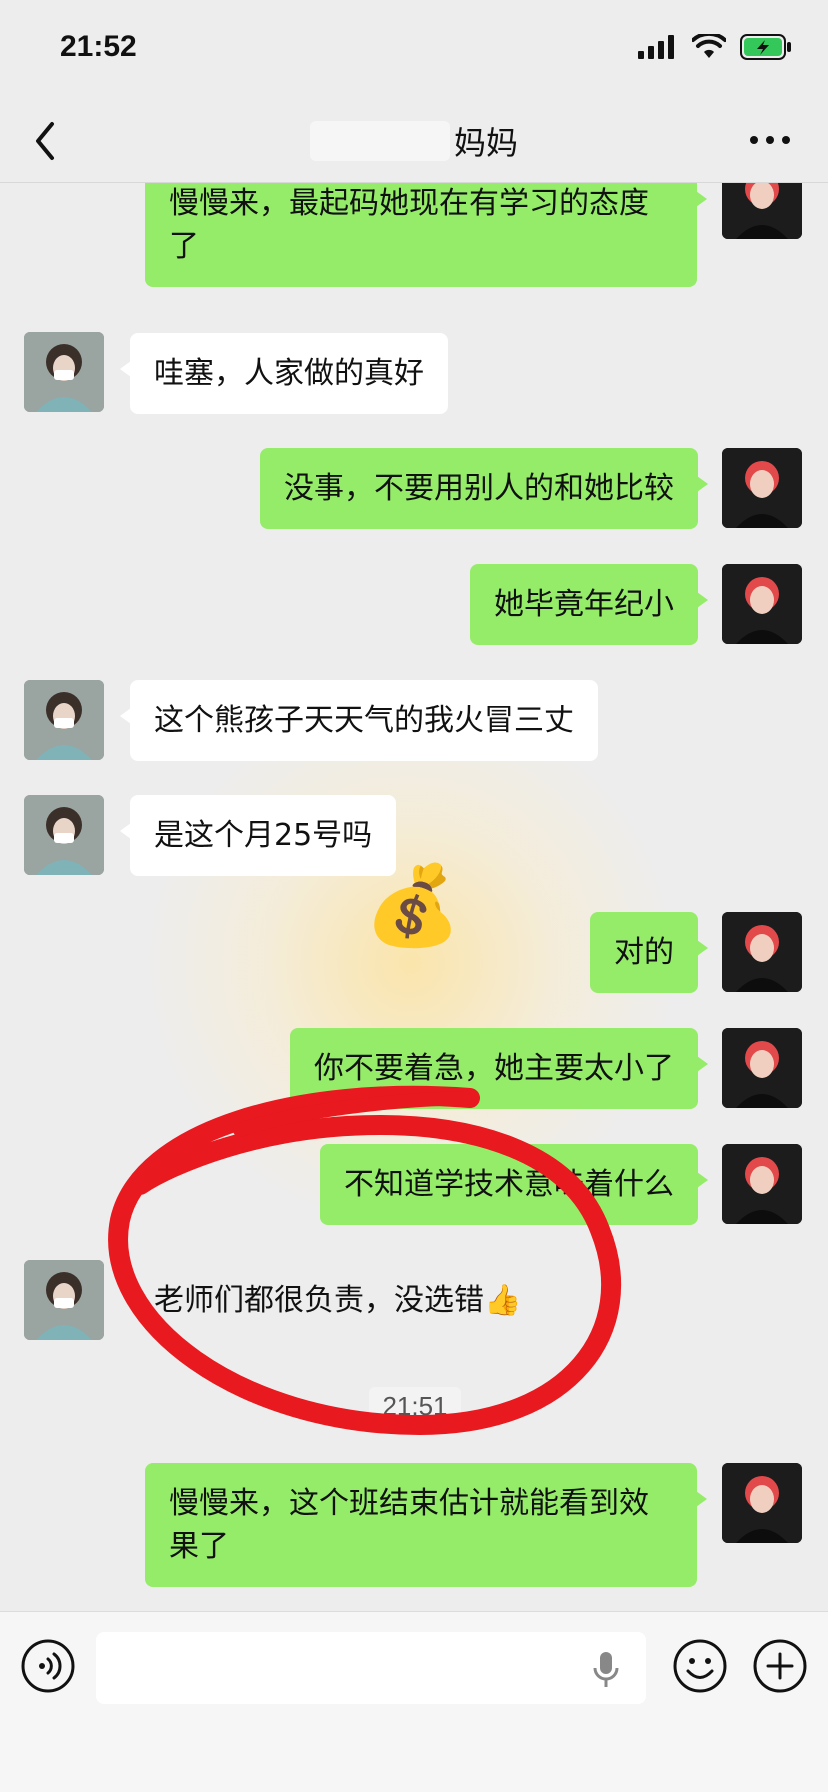  Describe the element at coordinates (284, 373) in the screenshot. I see `message-bubble: 哇塞，人家做的真好` at that location.